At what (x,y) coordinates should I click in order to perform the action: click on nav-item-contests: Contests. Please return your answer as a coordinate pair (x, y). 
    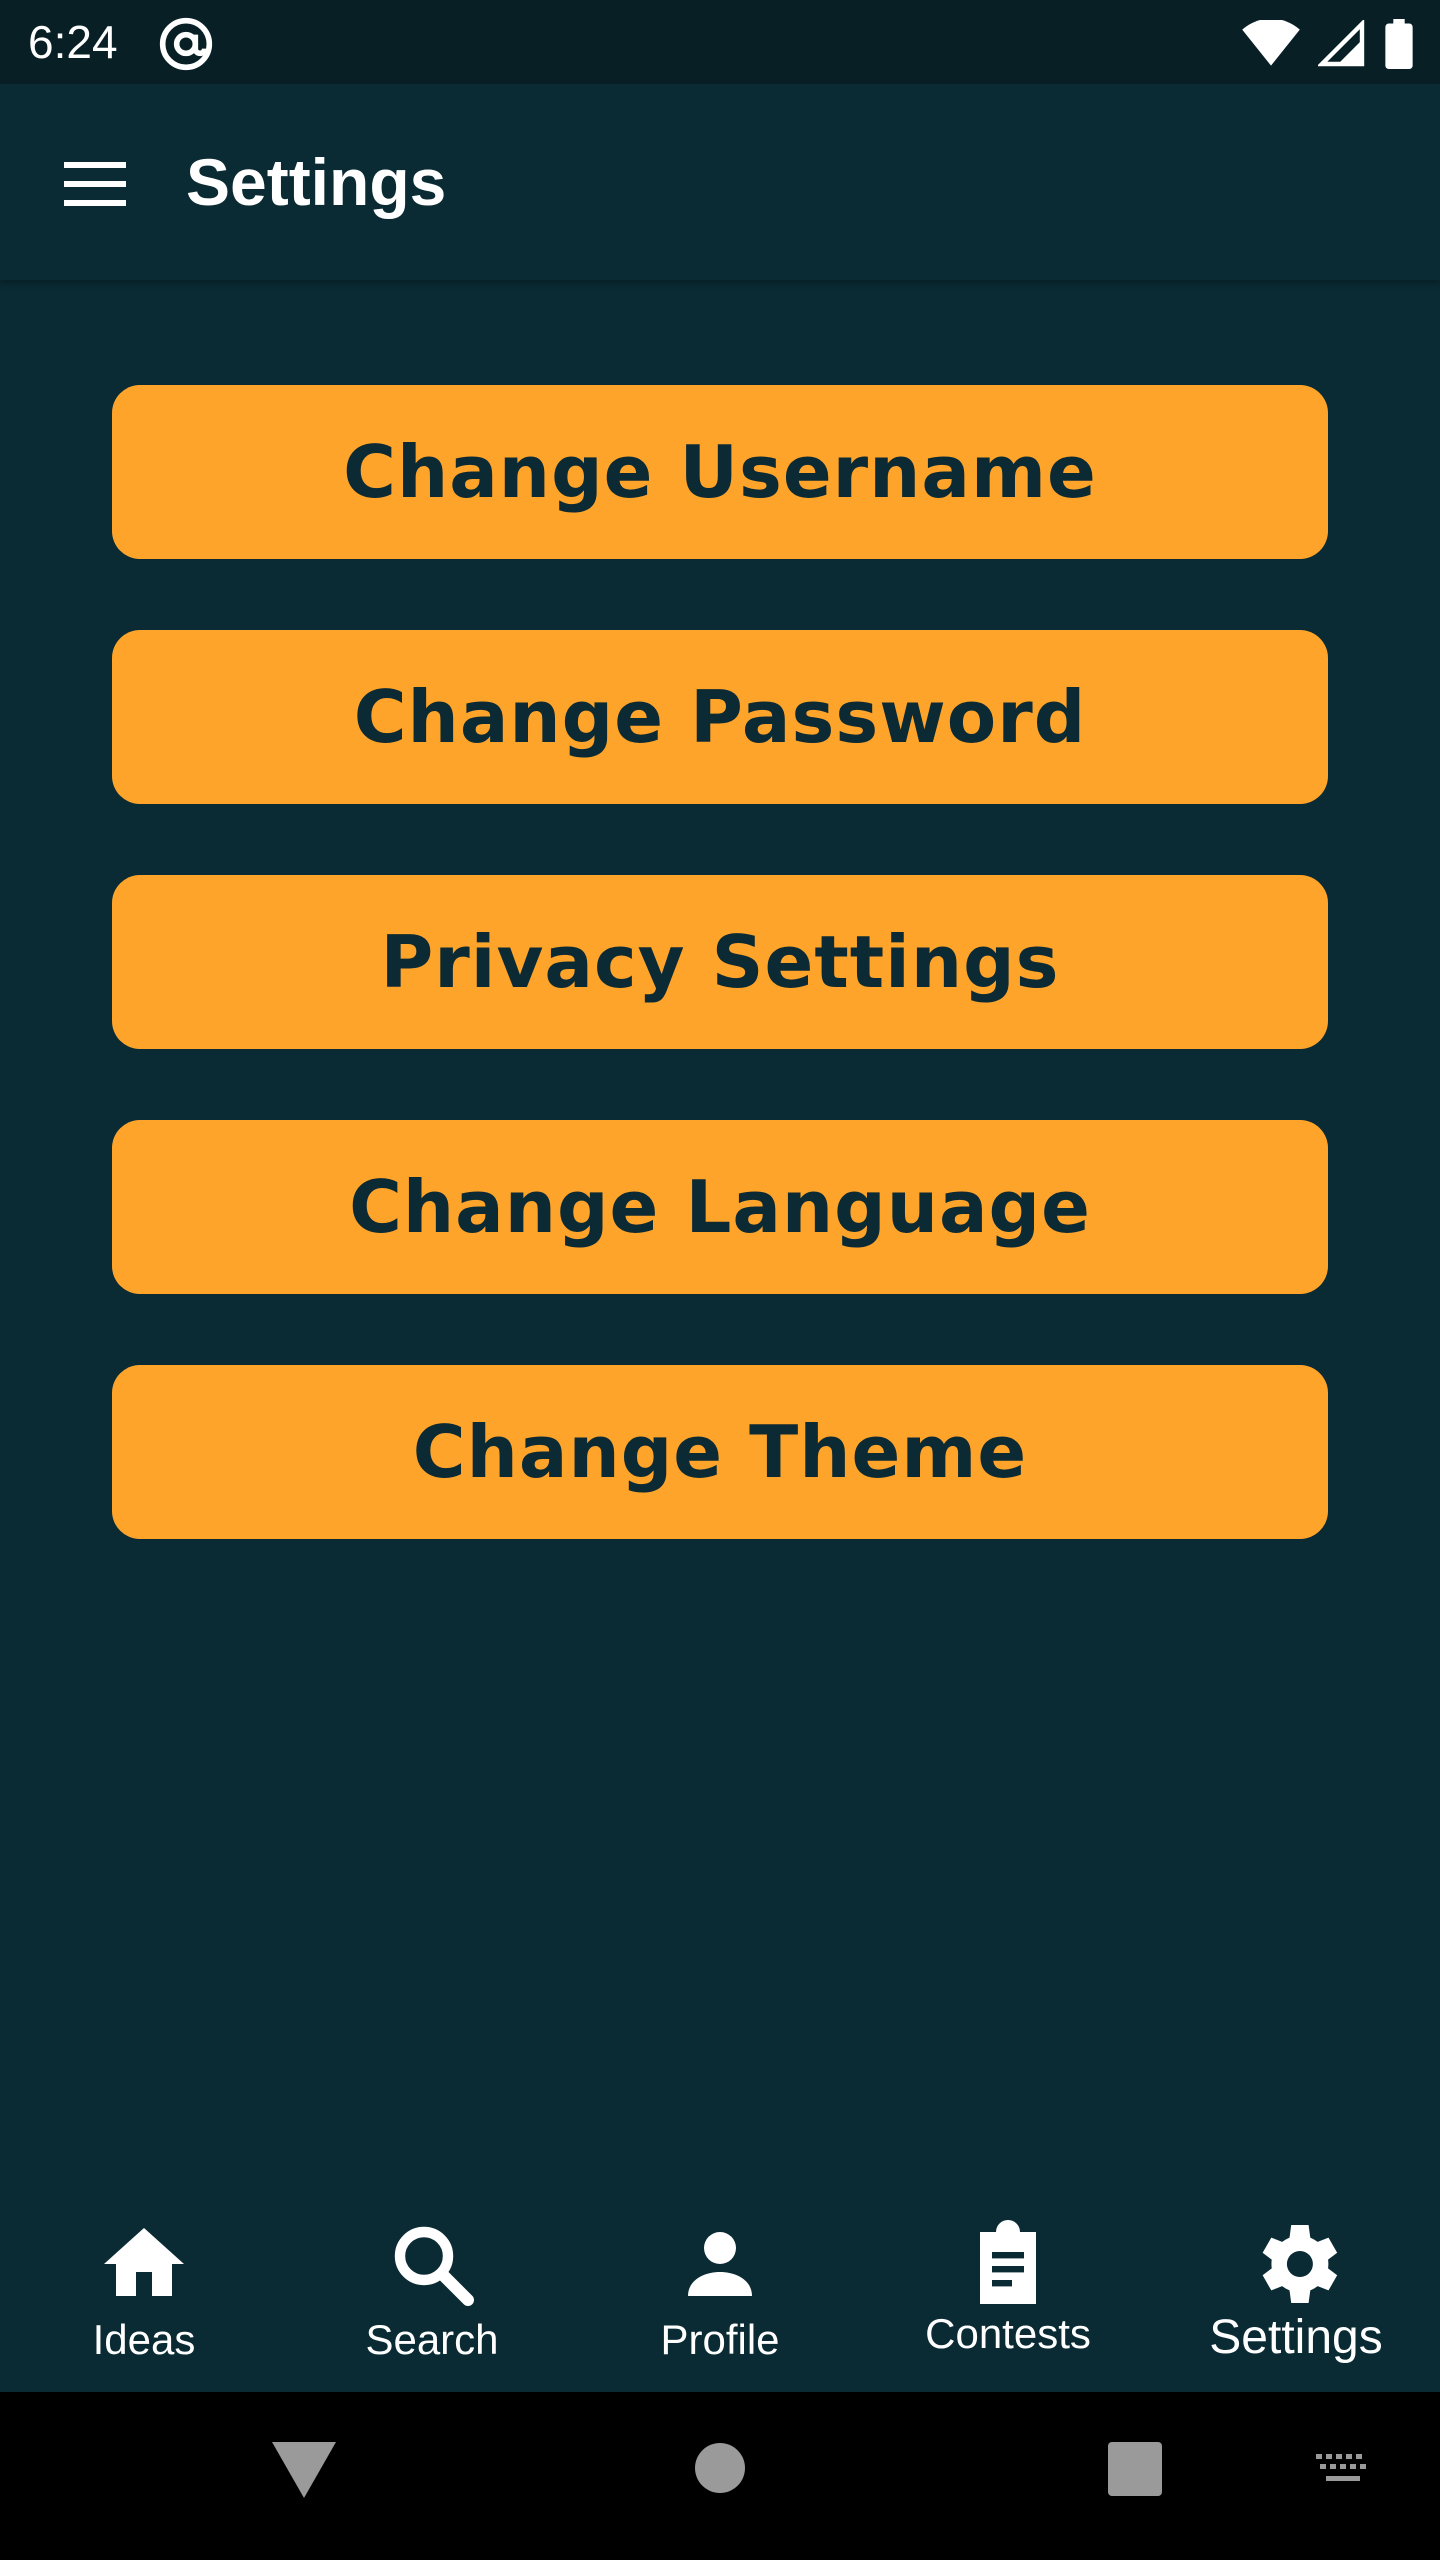
    Looking at the image, I should click on (1008, 2286).